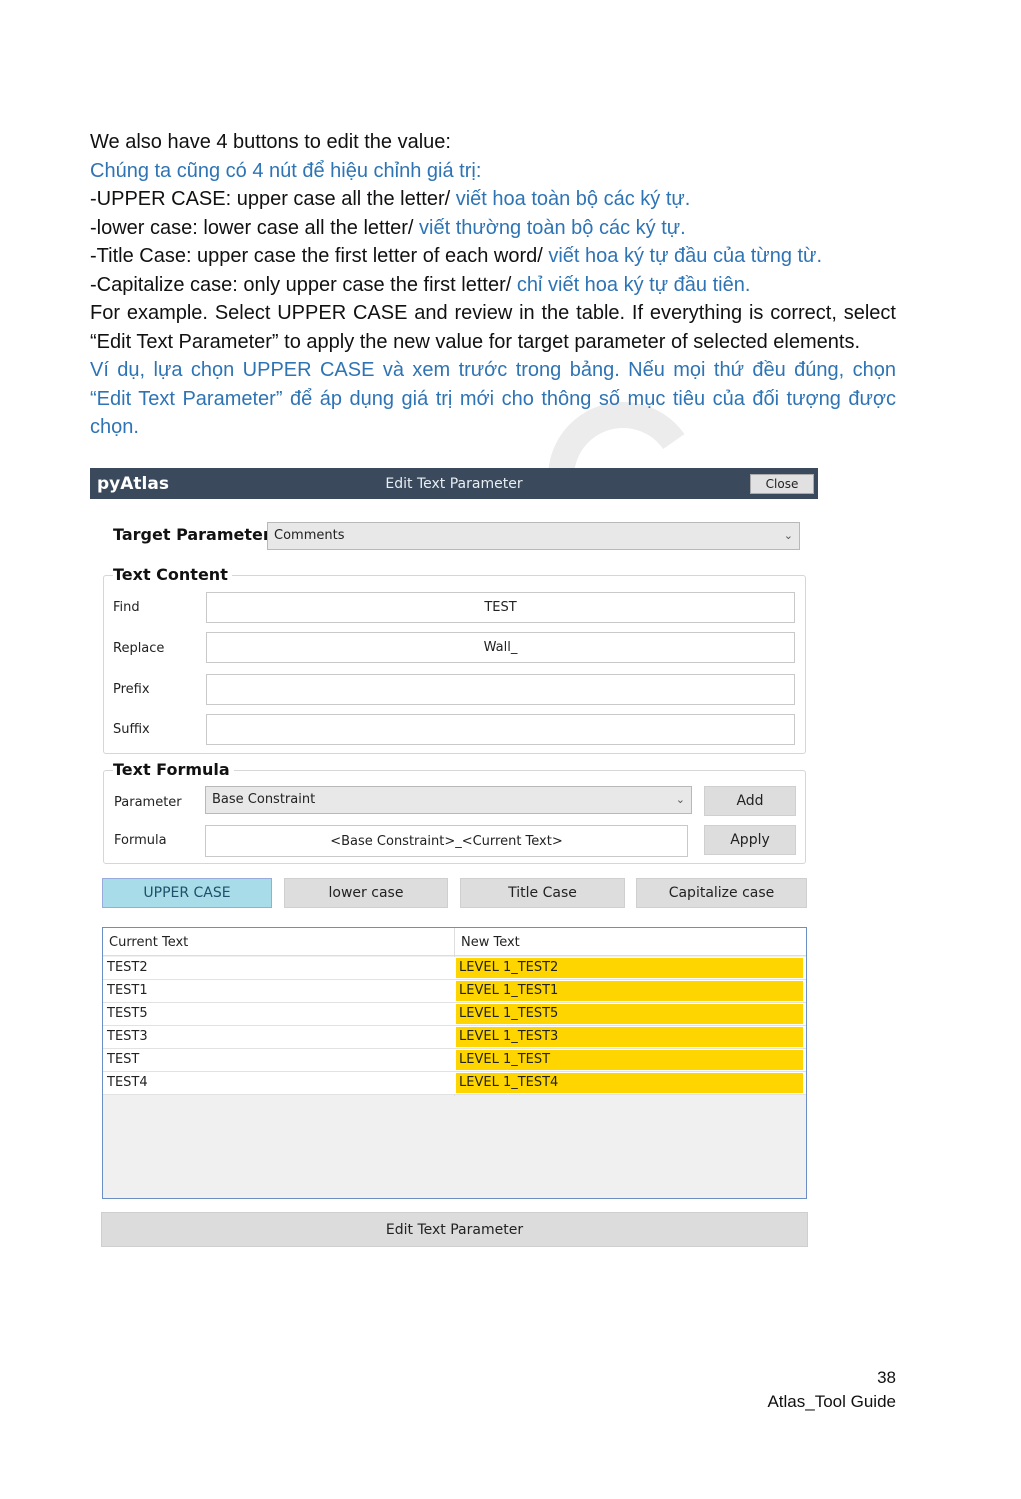  Describe the element at coordinates (264, 799) in the screenshot. I see `formula-parameter-value: Base Constraint` at that location.